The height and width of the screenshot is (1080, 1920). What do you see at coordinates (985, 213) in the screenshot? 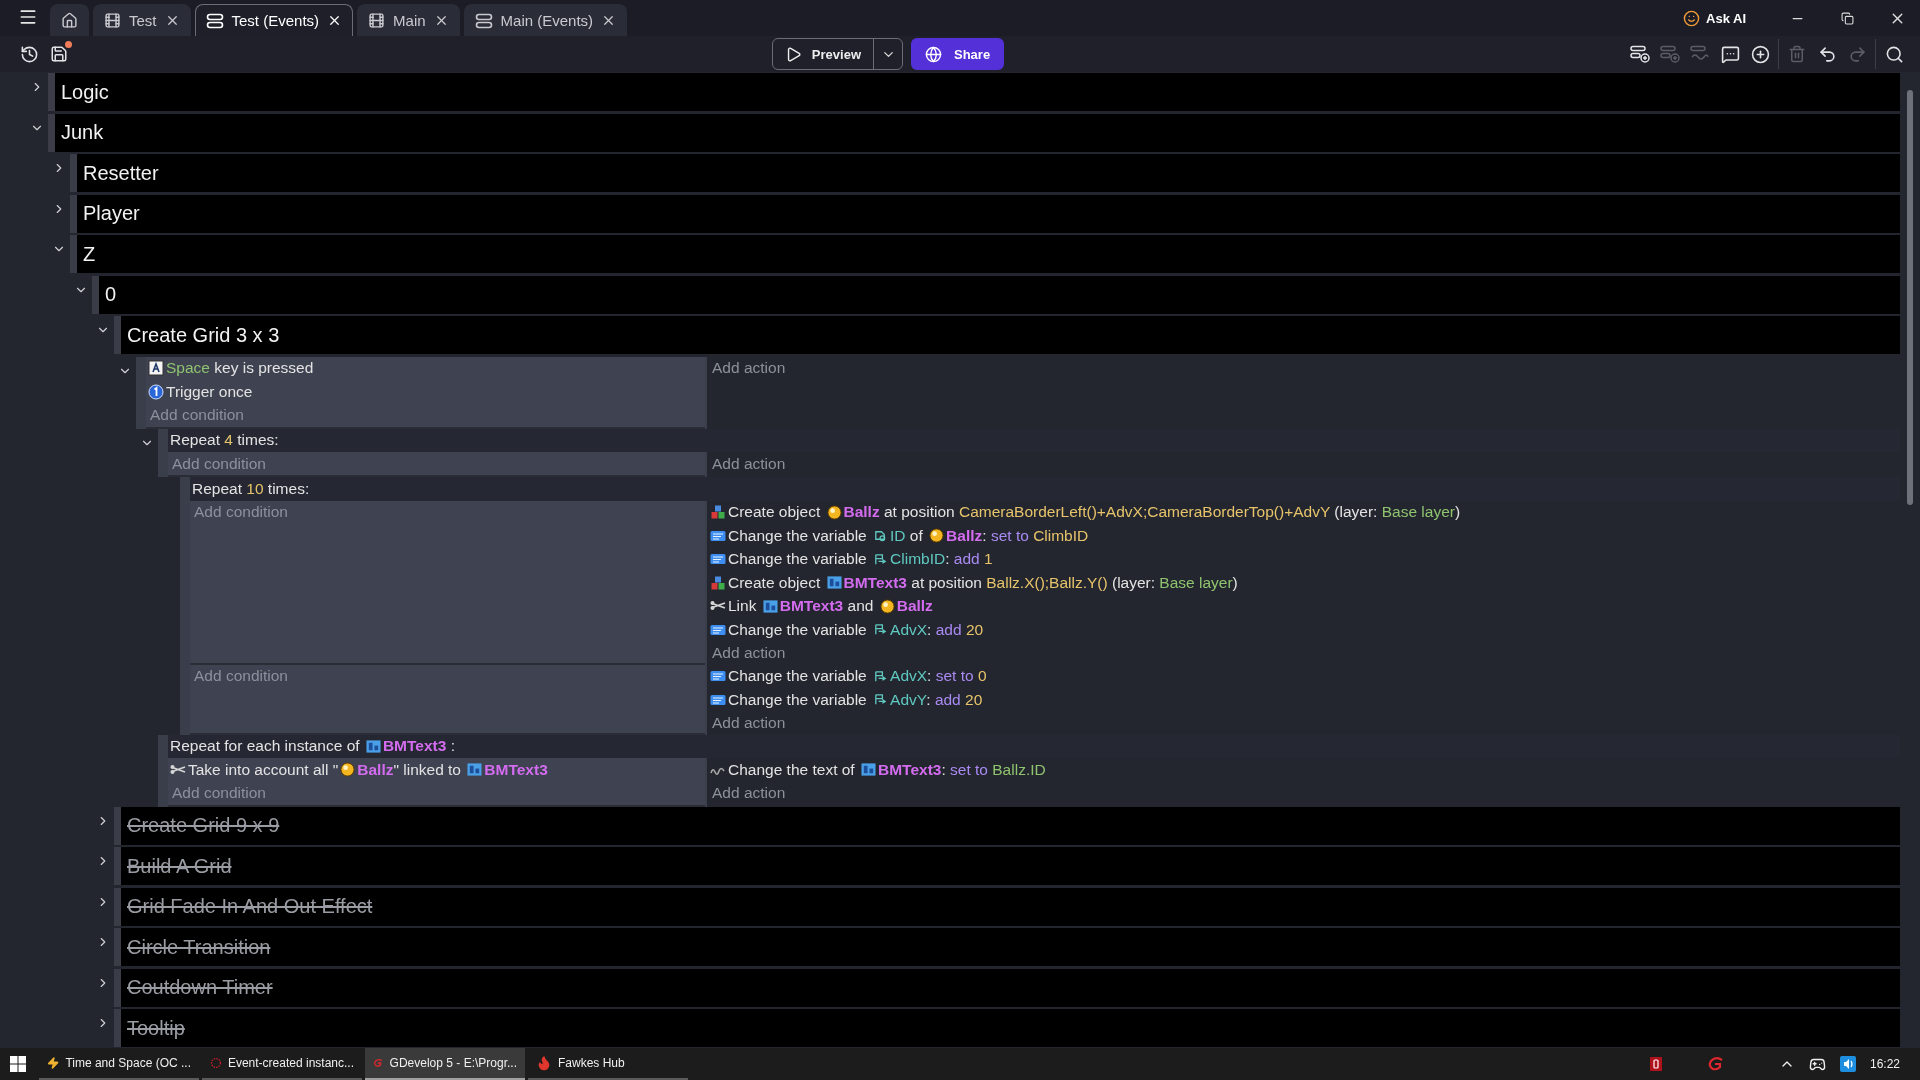
I see `event-group-header: Player` at bounding box center [985, 213].